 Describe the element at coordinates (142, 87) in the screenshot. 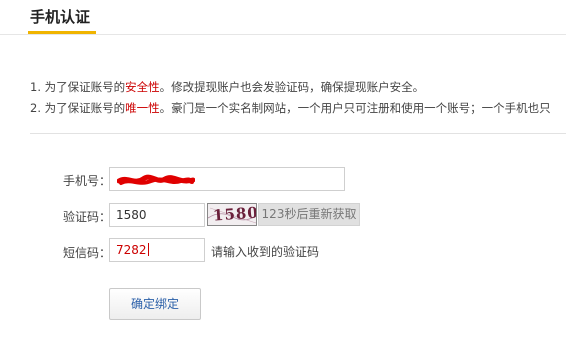

I see `notice-1-emphasis: 安全性` at that location.